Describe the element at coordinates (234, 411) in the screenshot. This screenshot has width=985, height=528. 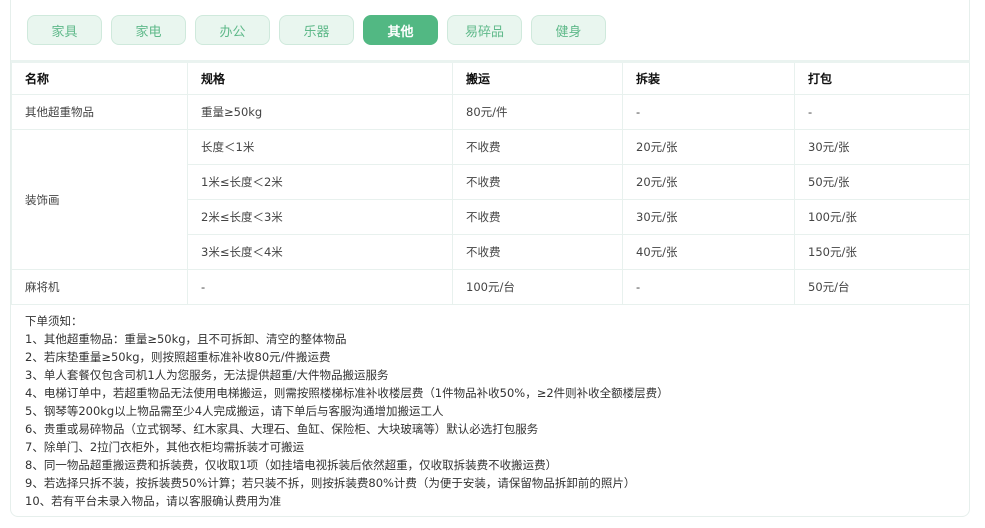
I see `note-item: 5、钢琴等200kg以上物品需至少4人完成搬运，请下单后与客服沟通增加搬运工人` at that location.